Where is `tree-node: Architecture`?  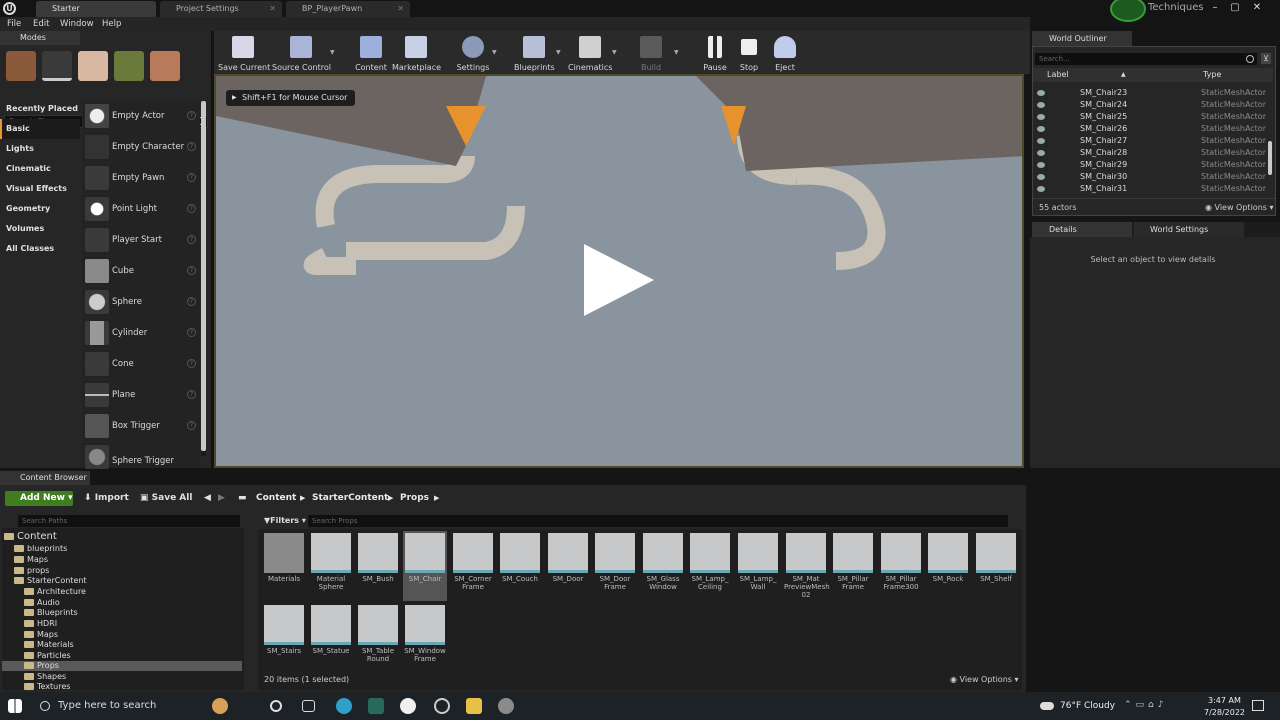
tree-node: Architecture is located at coordinates (55, 592).